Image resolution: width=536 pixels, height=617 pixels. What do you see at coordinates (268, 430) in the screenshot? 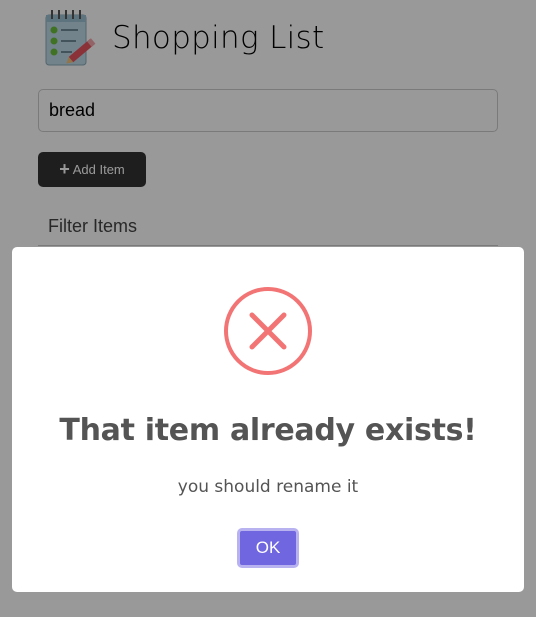
I see `alert-title: That item already exists!` at bounding box center [268, 430].